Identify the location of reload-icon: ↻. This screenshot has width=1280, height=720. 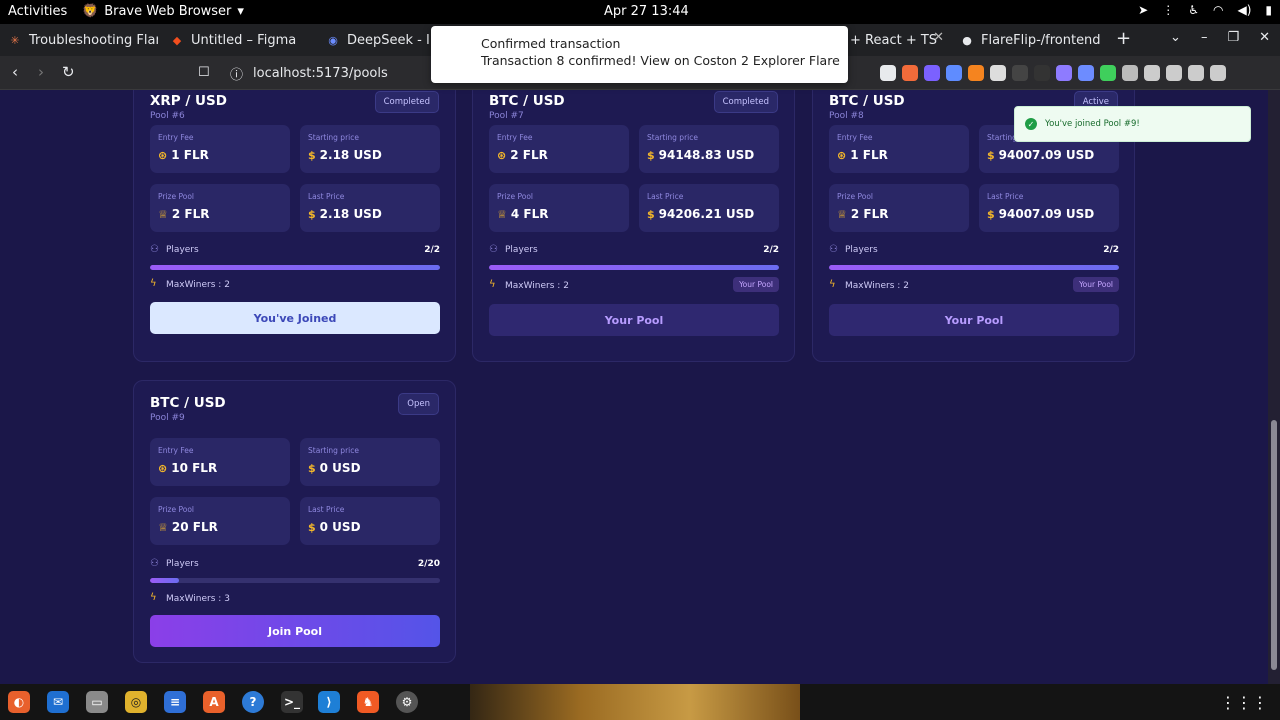
(68, 72).